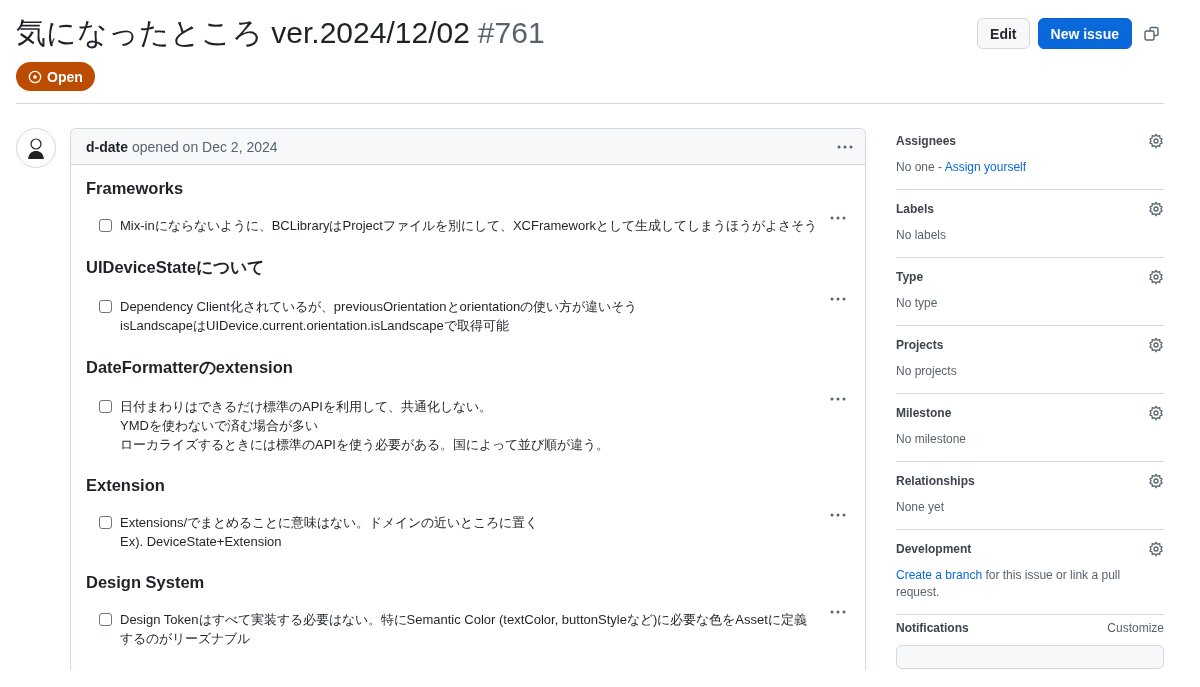 The height and width of the screenshot is (687, 1200). I want to click on task-text: Design Tokenはすべて実装する必要はない。特にSemantic Color (textColor, buttonStyleなど)に必要な色をAssetに定義するのがリーズナブル, so click(464, 629).